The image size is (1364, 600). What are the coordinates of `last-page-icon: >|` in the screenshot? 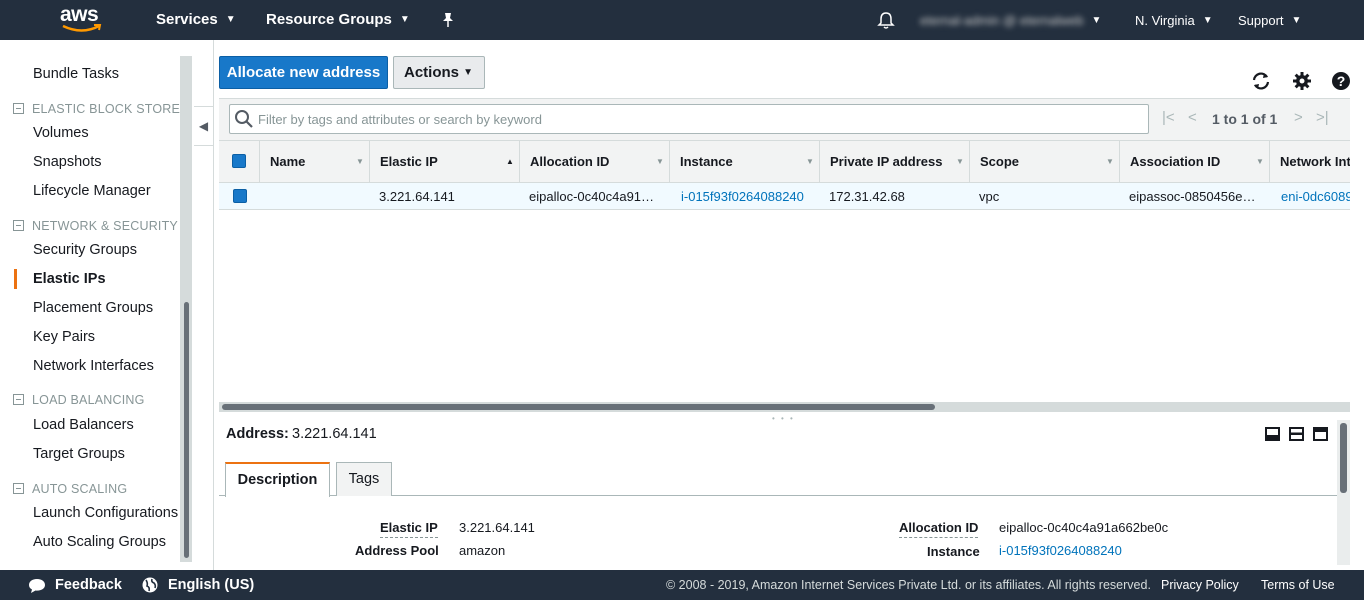 It's located at (1322, 117).